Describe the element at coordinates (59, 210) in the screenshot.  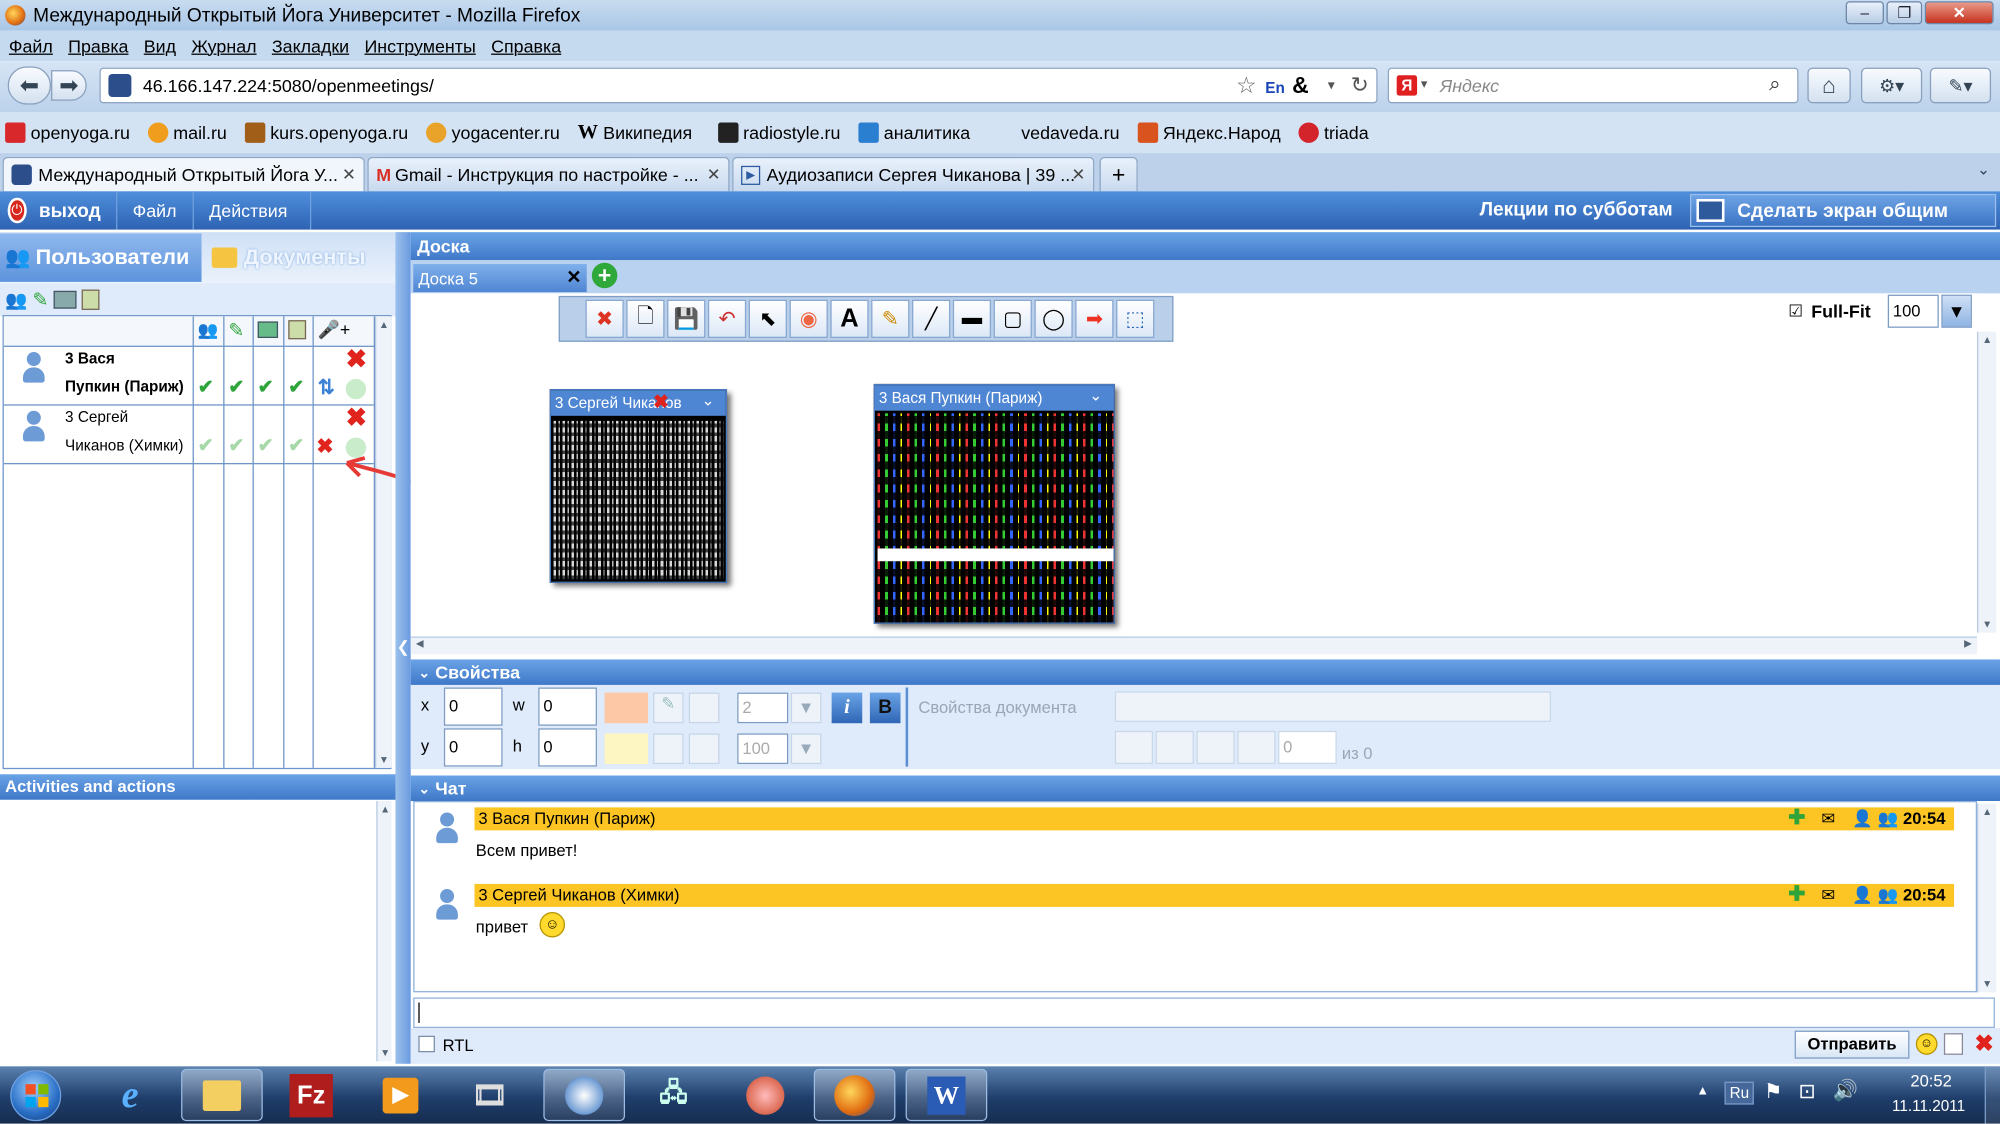
I see `exit-button: ⏻ выход` at that location.